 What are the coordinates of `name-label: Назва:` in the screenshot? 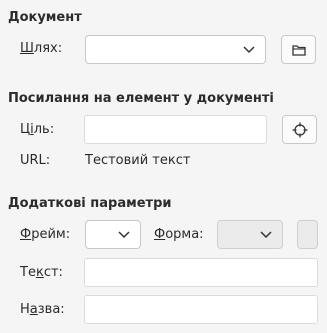 It's located at (42, 309).